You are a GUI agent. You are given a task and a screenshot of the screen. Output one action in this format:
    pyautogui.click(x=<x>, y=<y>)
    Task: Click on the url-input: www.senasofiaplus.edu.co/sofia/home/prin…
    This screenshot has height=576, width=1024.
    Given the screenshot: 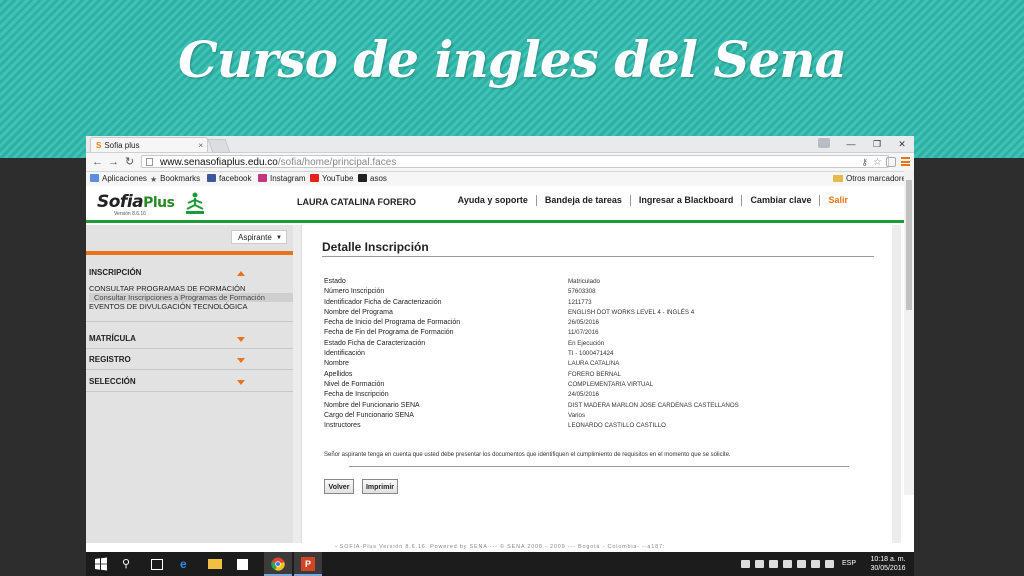 What is the action you would take?
    pyautogui.click(x=515, y=161)
    